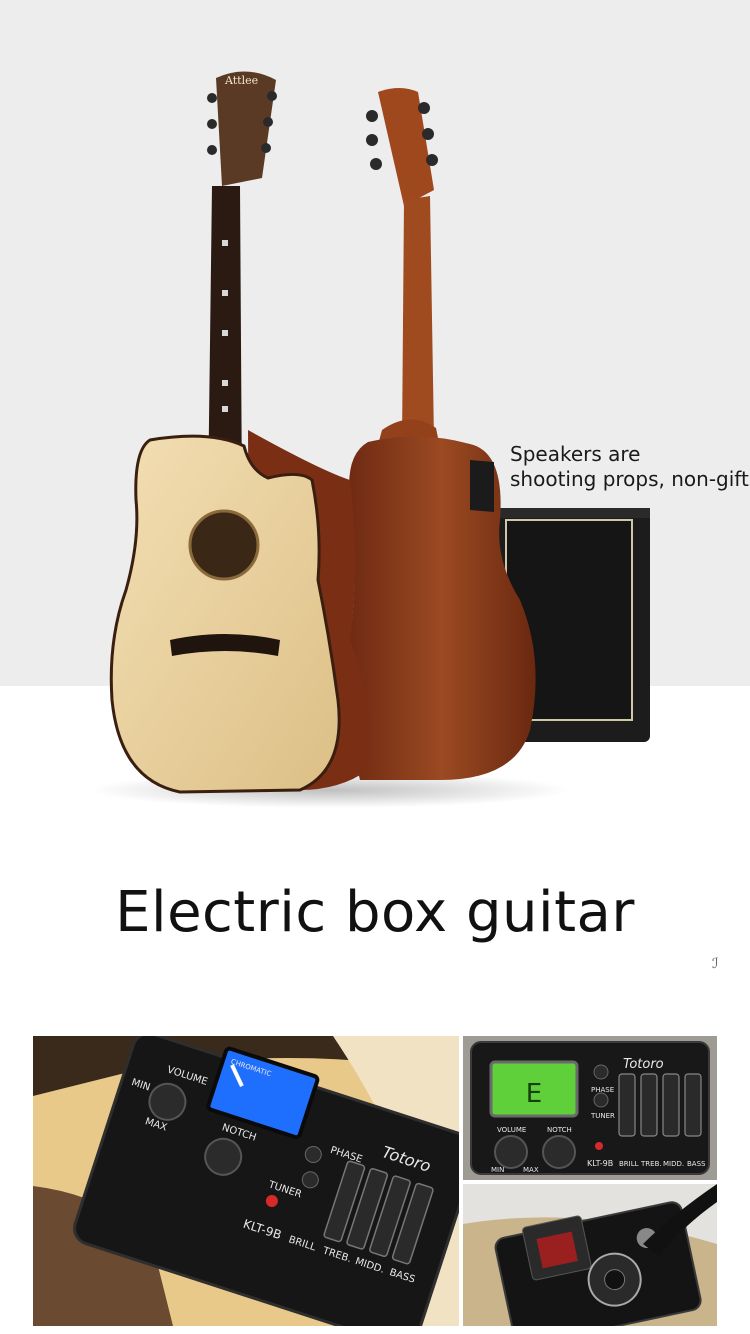  Describe the element at coordinates (559, 1130) in the screenshot. I see `small-notch-label: NOTCH` at that location.